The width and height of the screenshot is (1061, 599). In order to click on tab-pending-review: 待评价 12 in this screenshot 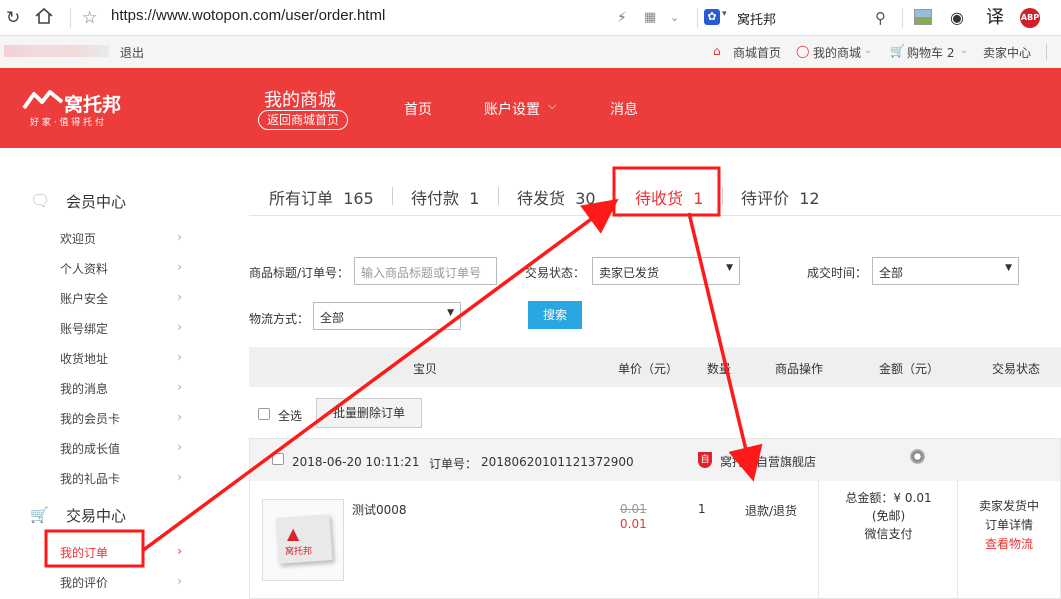, I will do `click(780, 197)`.